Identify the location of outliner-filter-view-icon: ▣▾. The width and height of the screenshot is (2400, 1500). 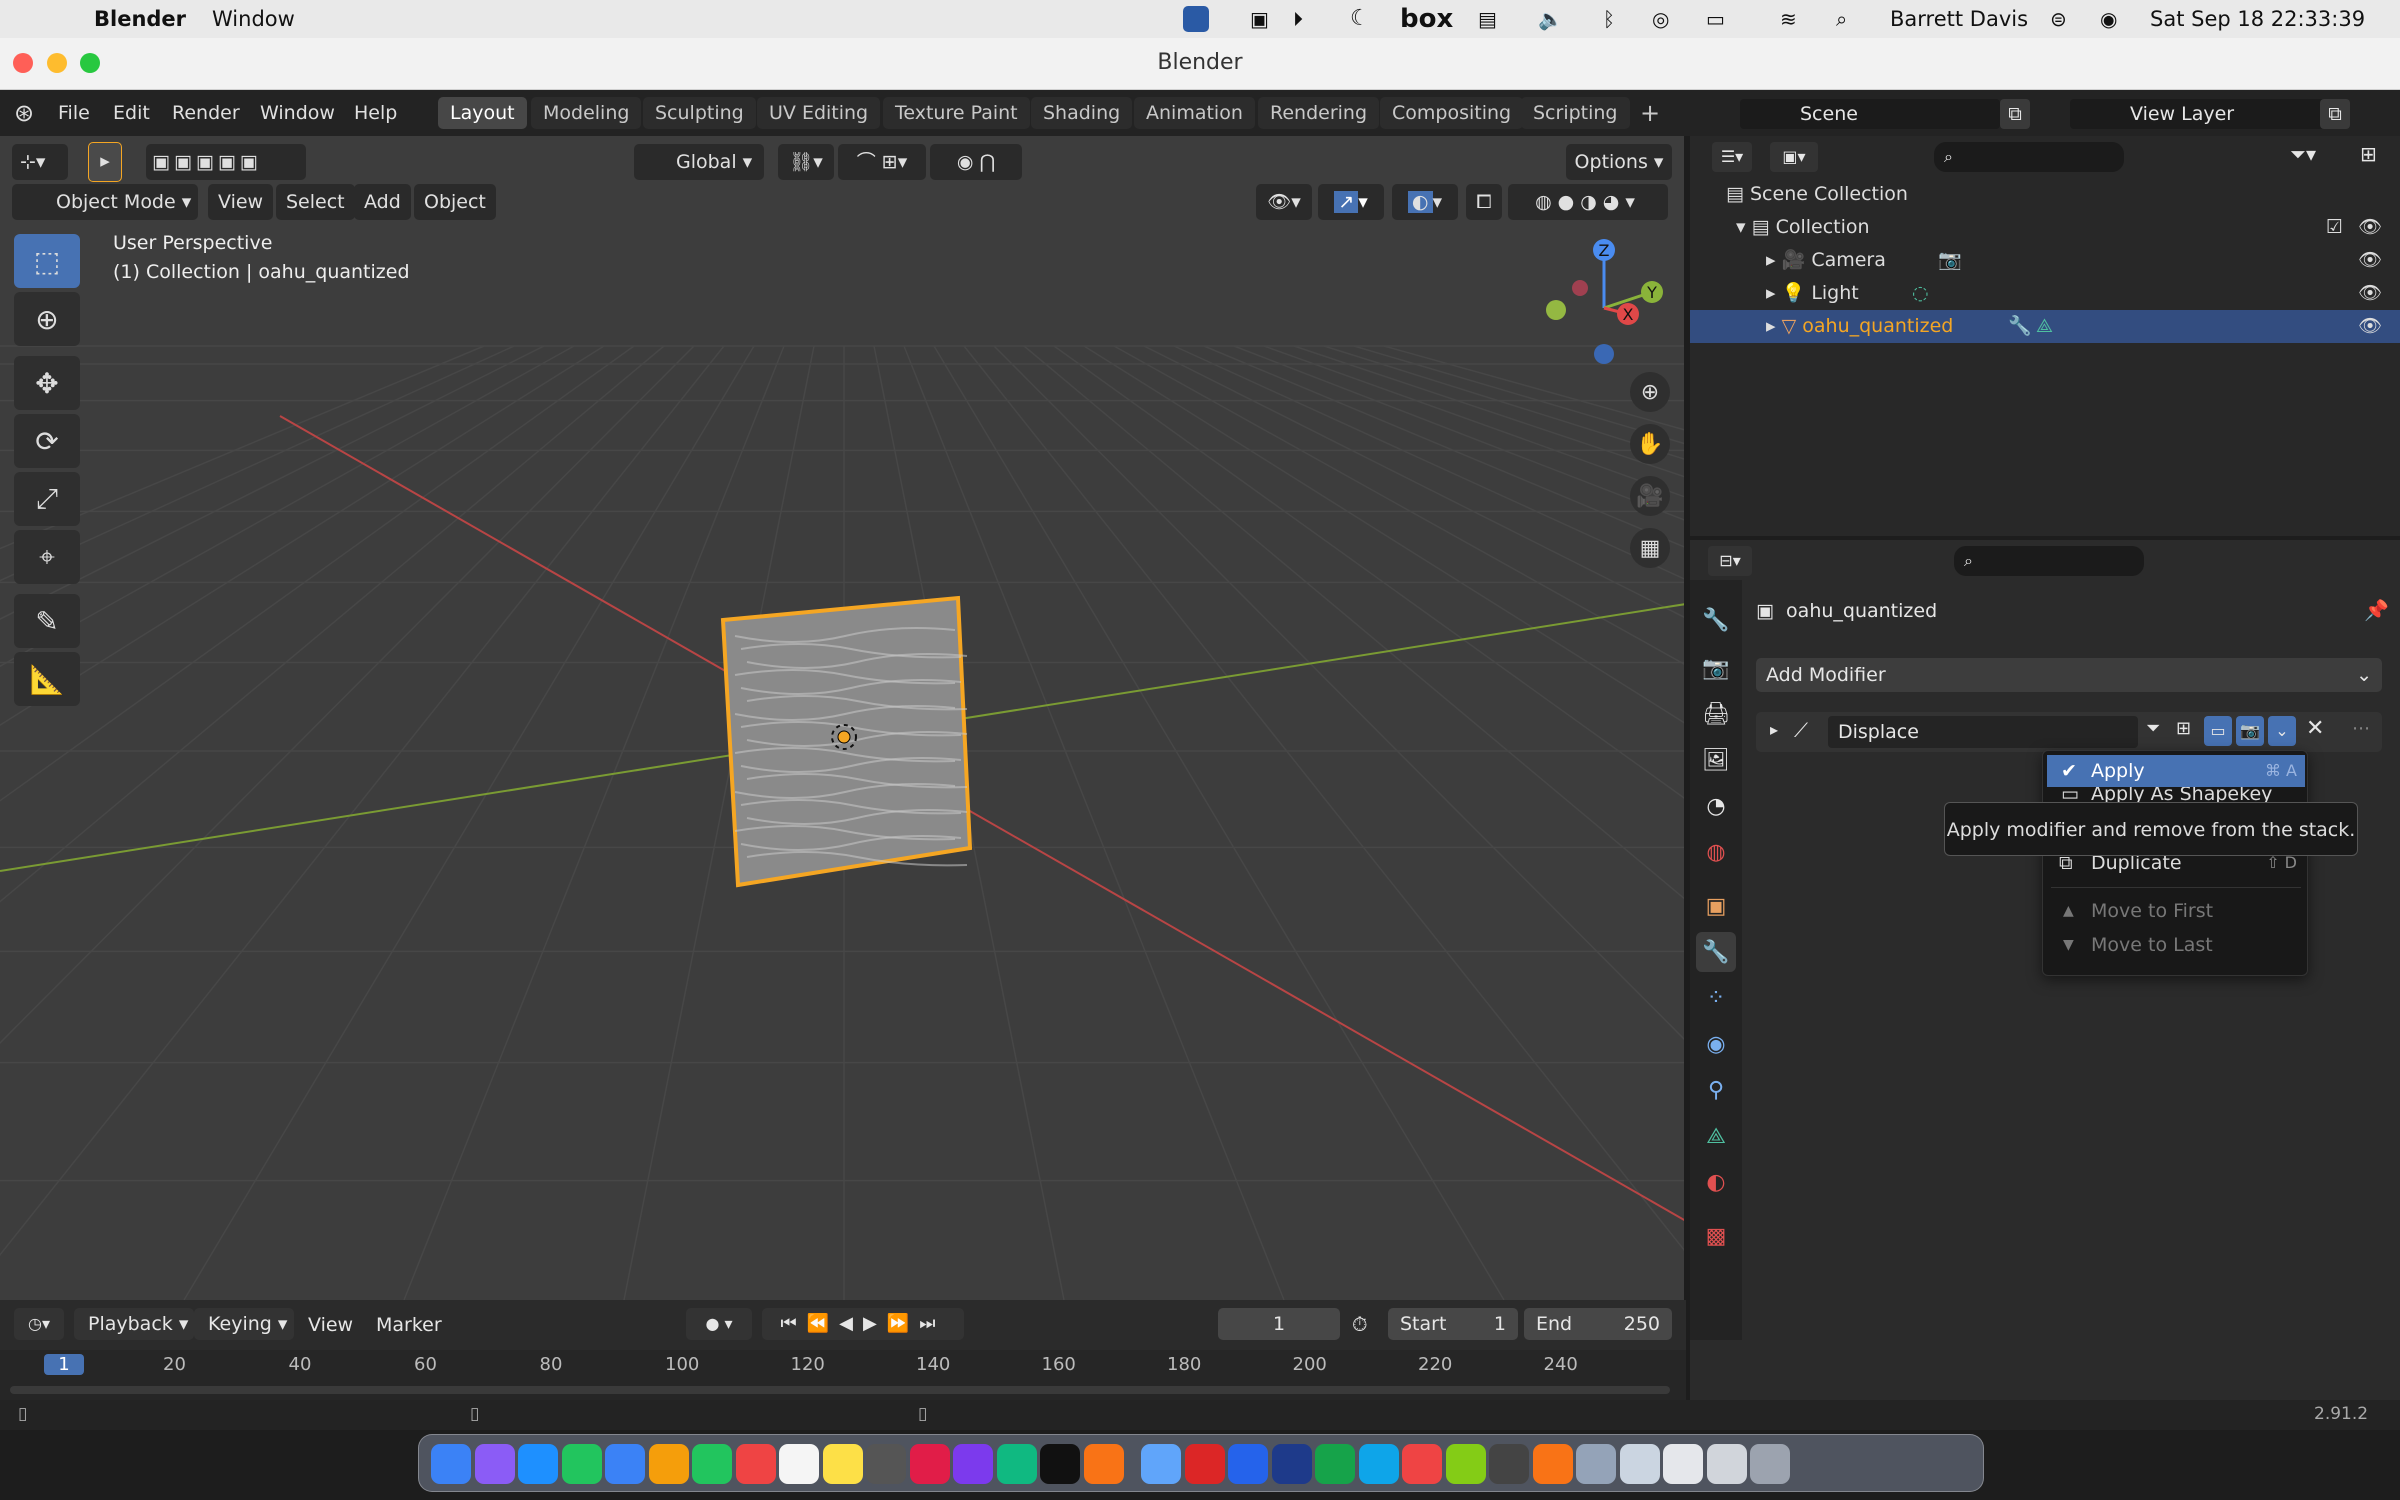
(1794, 157).